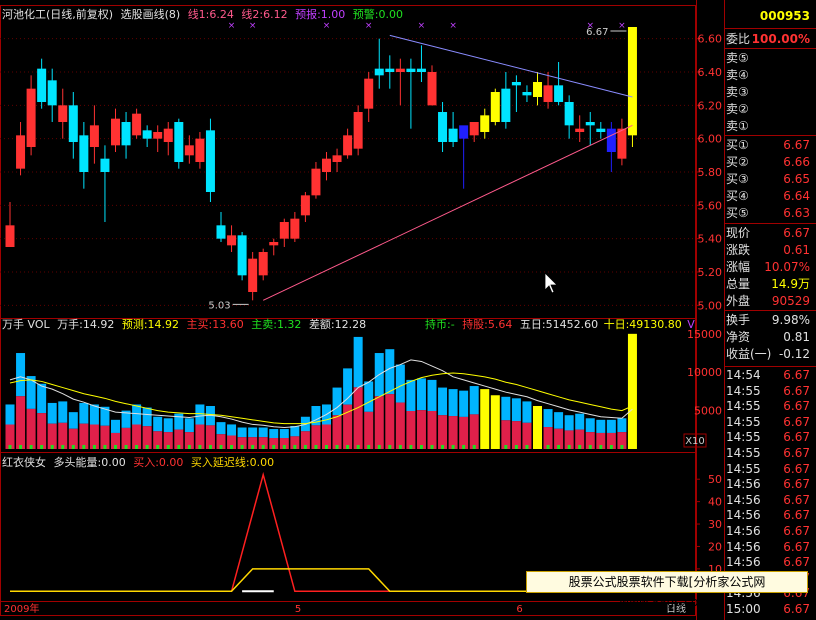  I want to click on vol-title: 万手 VOL, so click(26, 324).